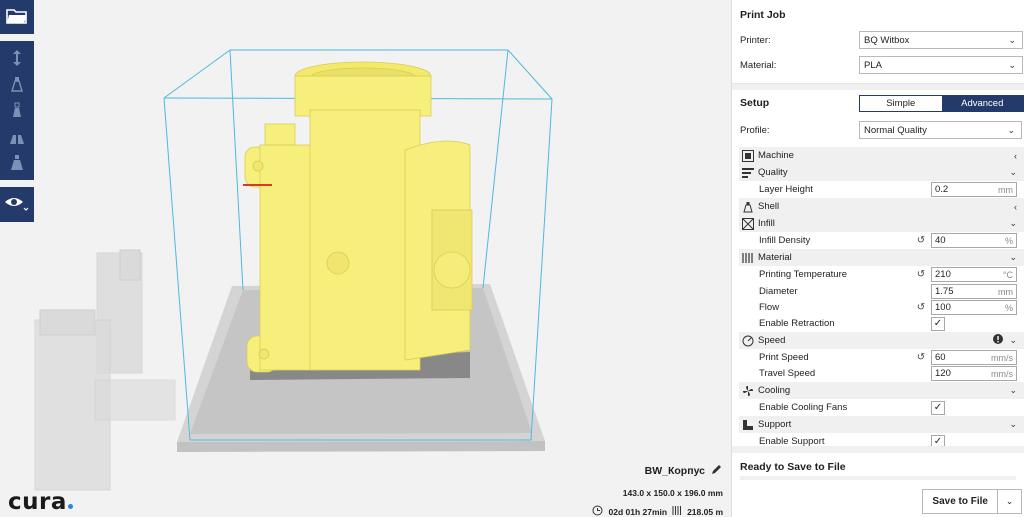 The width and height of the screenshot is (1024, 517). What do you see at coordinates (105, 370) in the screenshot?
I see `ghost-printer` at bounding box center [105, 370].